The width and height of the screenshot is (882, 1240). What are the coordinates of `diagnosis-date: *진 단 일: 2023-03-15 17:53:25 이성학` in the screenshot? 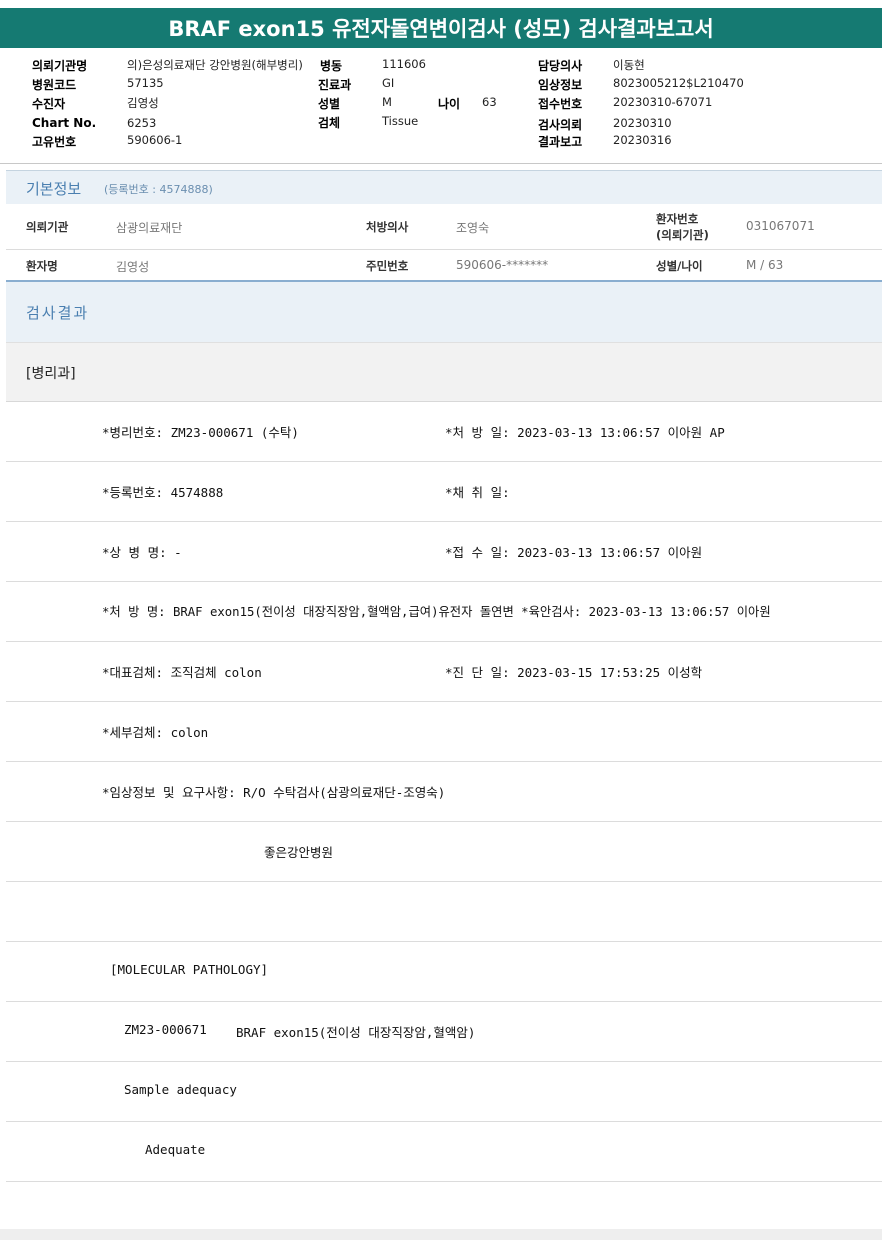 It's located at (574, 672).